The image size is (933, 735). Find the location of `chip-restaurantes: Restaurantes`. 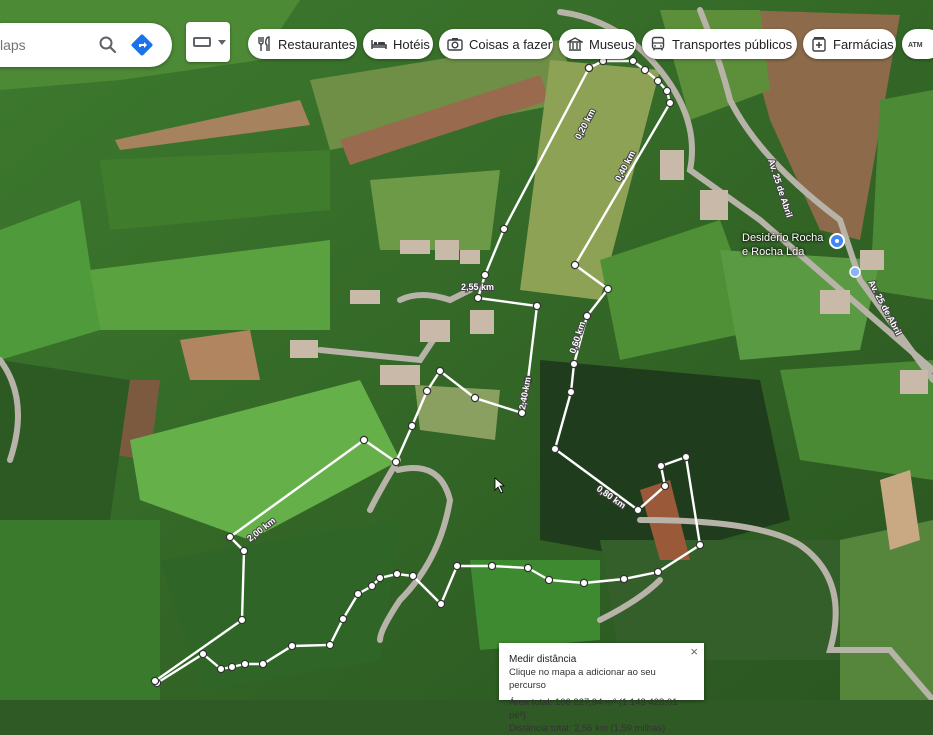

chip-restaurantes: Restaurantes is located at coordinates (302, 44).